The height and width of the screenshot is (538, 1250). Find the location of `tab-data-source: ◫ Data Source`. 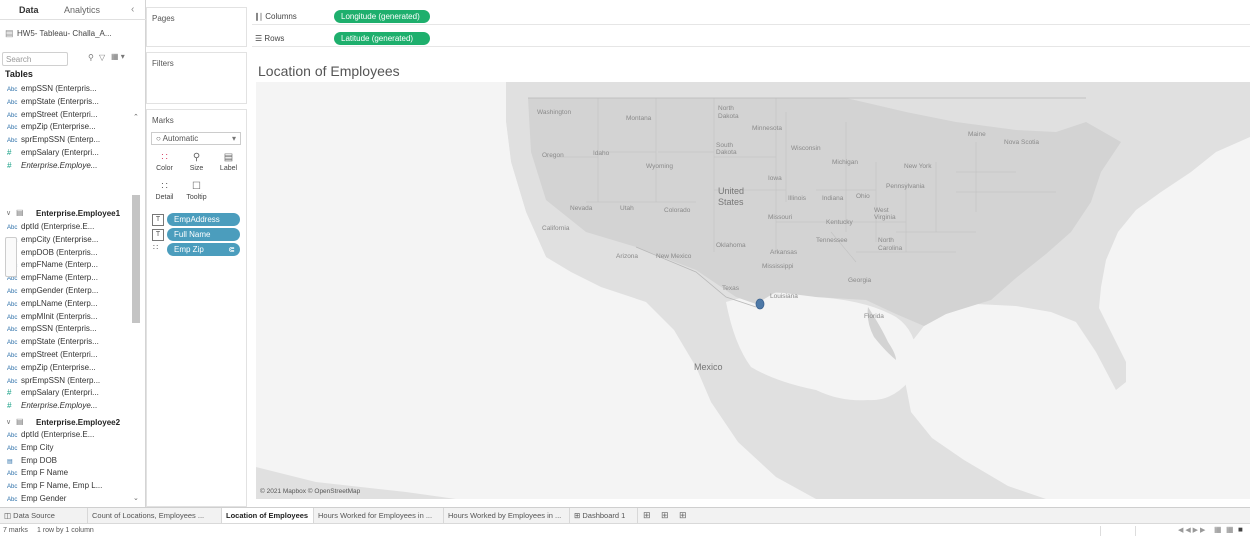

tab-data-source: ◫ Data Source is located at coordinates (44, 516).